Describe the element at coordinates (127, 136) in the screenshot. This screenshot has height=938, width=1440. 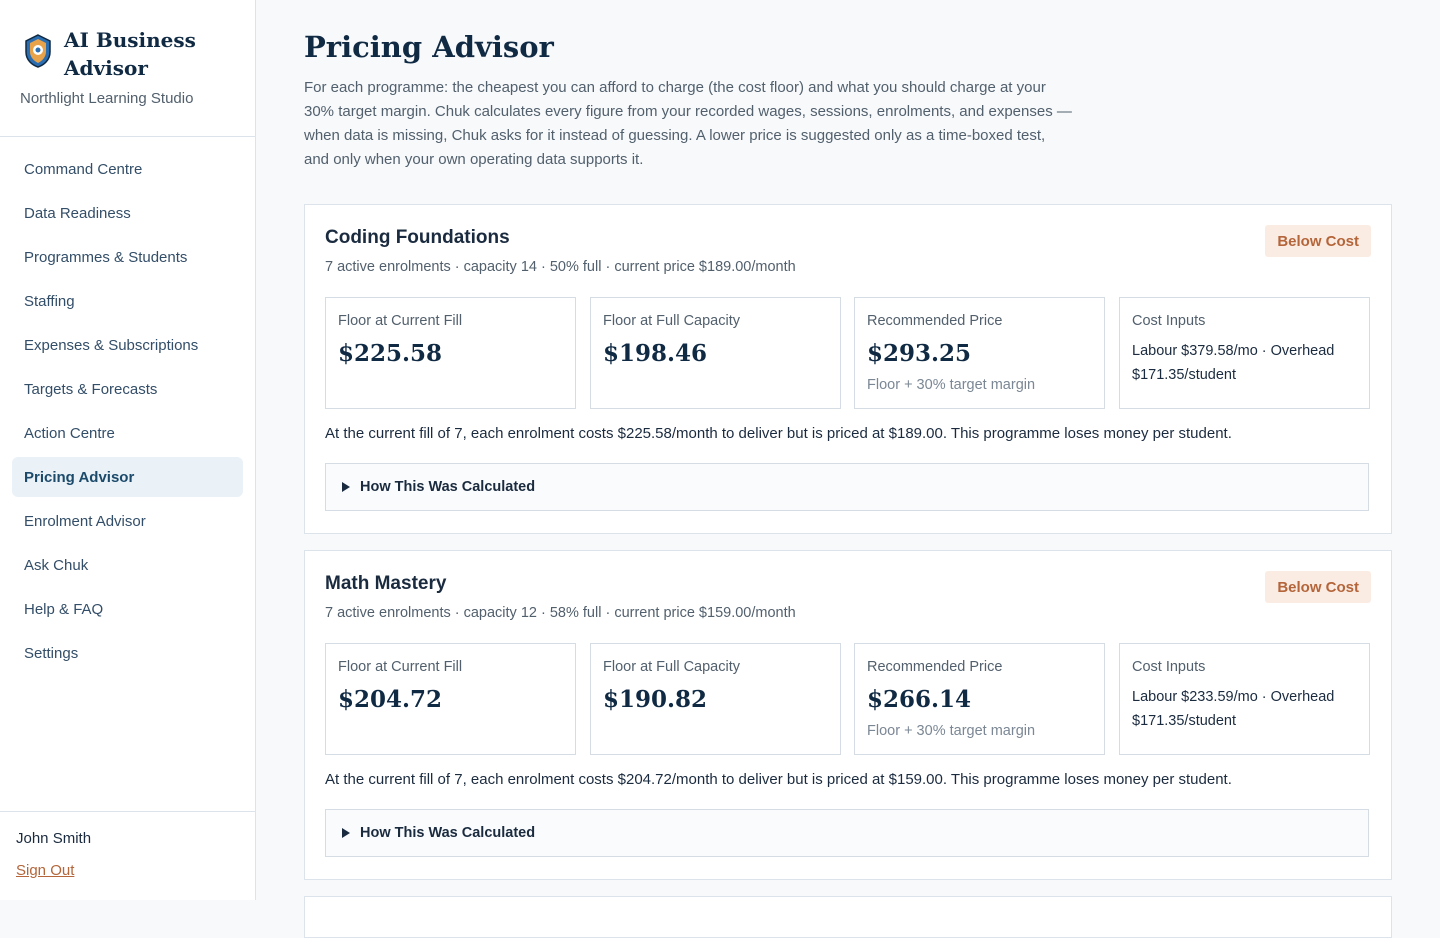
I see `sidebar-divider` at that location.